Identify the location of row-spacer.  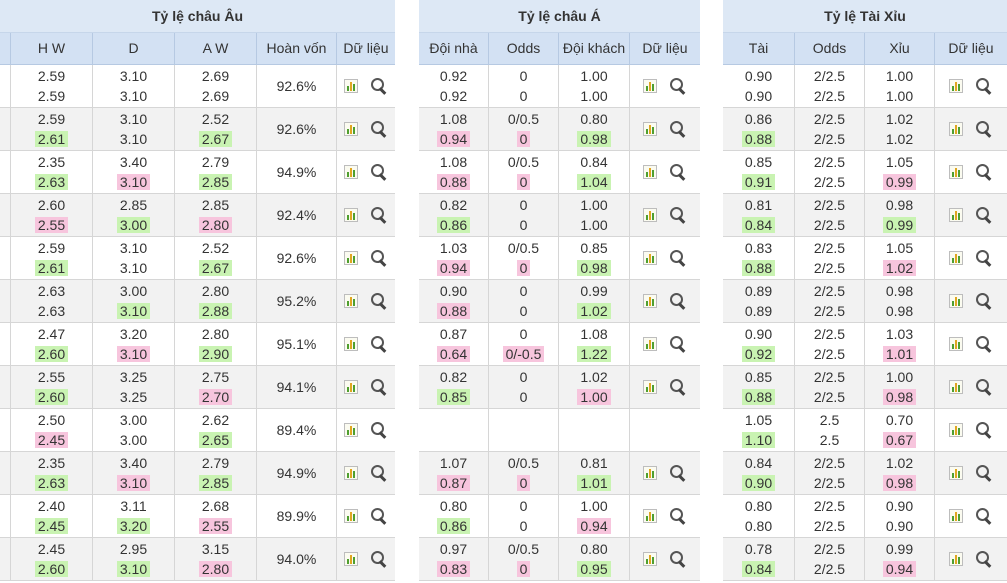
(5, 559).